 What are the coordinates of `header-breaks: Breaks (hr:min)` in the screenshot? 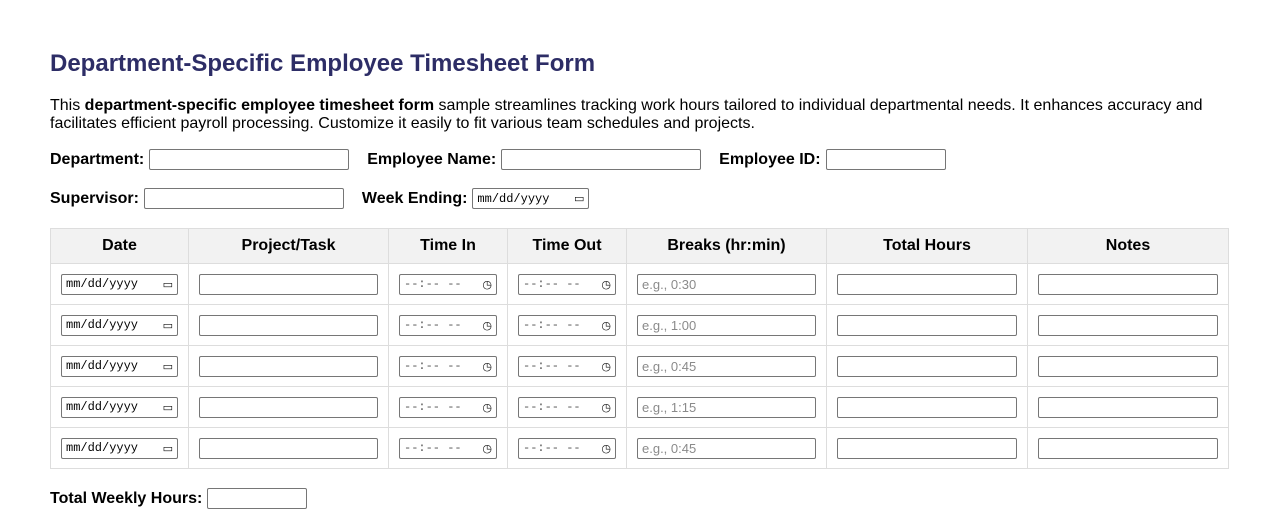 It's located at (726, 246).